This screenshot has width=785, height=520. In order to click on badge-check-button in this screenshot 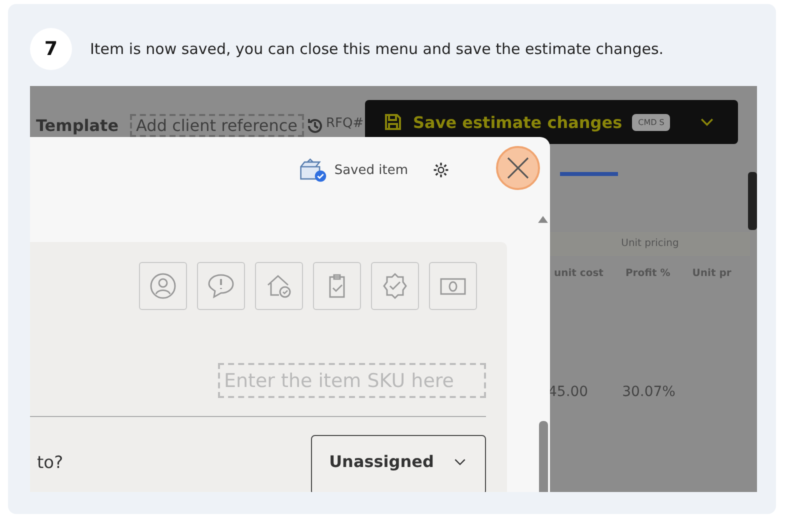, I will do `click(395, 286)`.